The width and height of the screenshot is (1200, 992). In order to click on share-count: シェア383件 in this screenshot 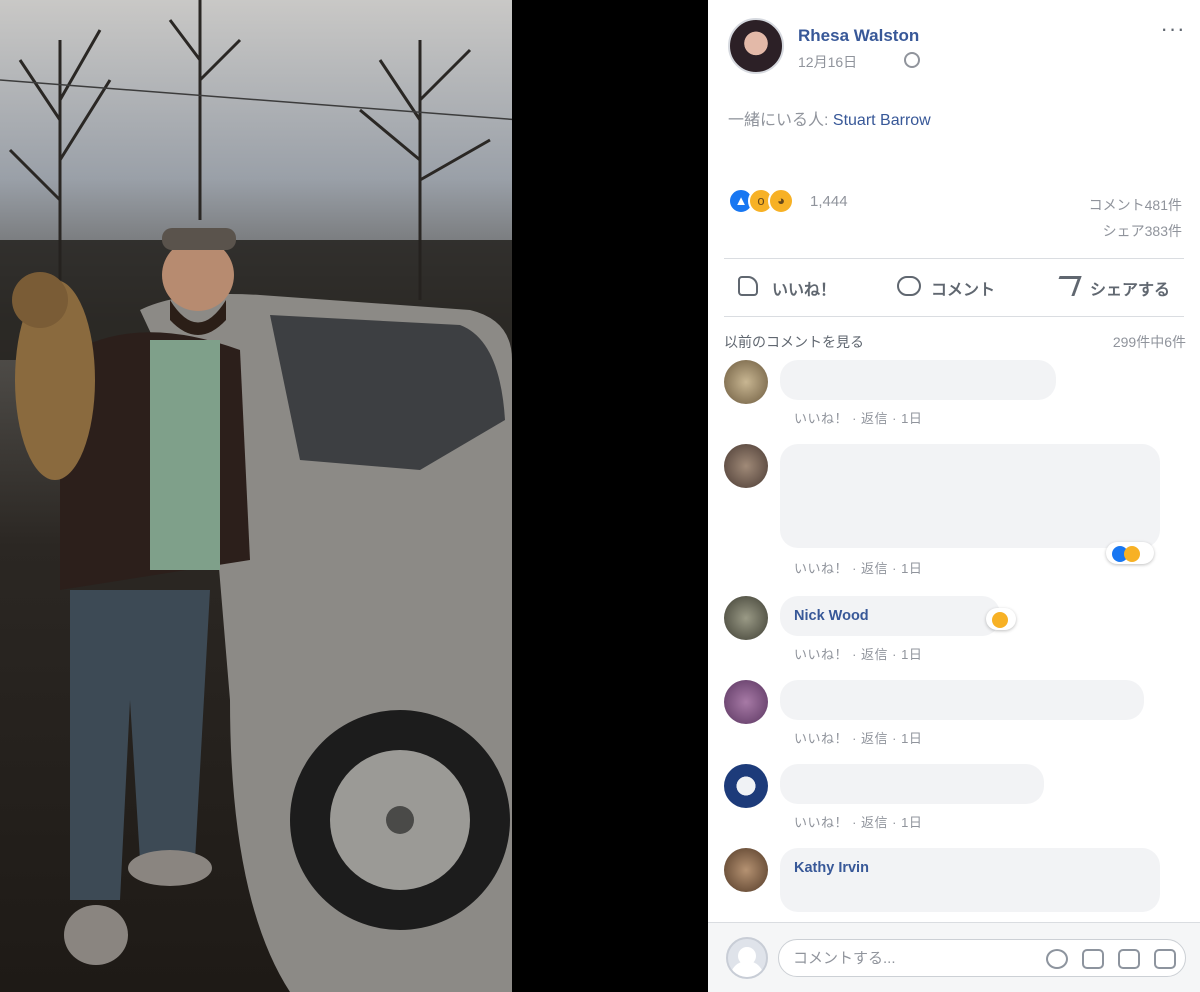, I will do `click(1135, 231)`.